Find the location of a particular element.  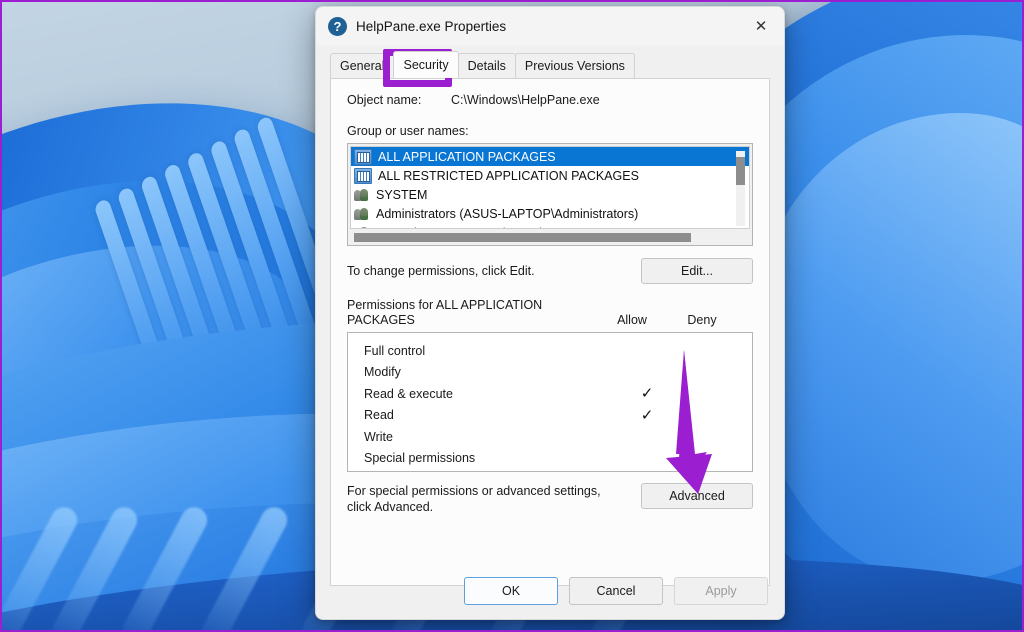

tab-security: Security is located at coordinates (426, 64).